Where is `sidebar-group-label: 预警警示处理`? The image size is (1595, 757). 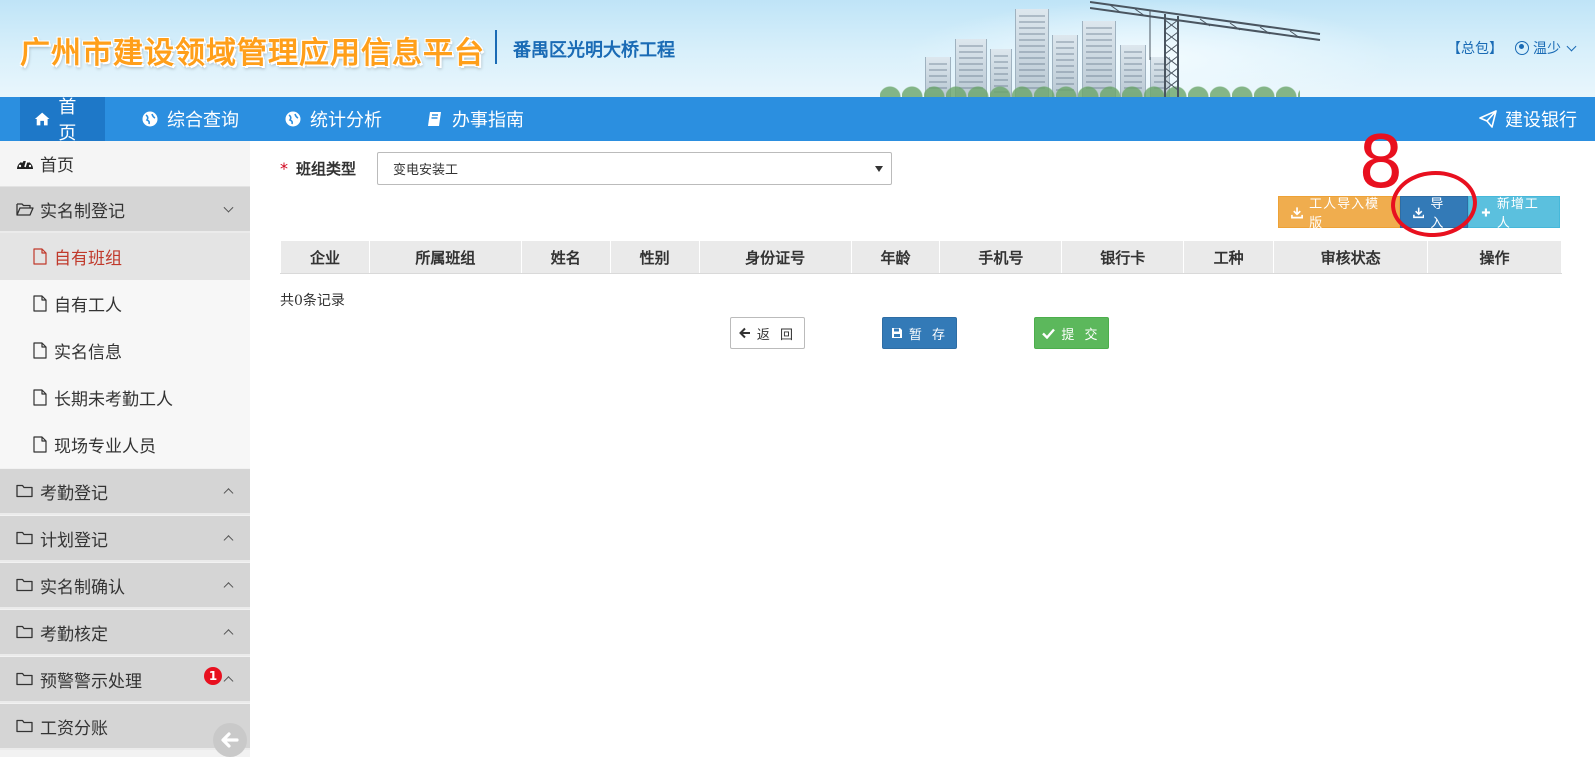 sidebar-group-label: 预警警示处理 is located at coordinates (91, 681).